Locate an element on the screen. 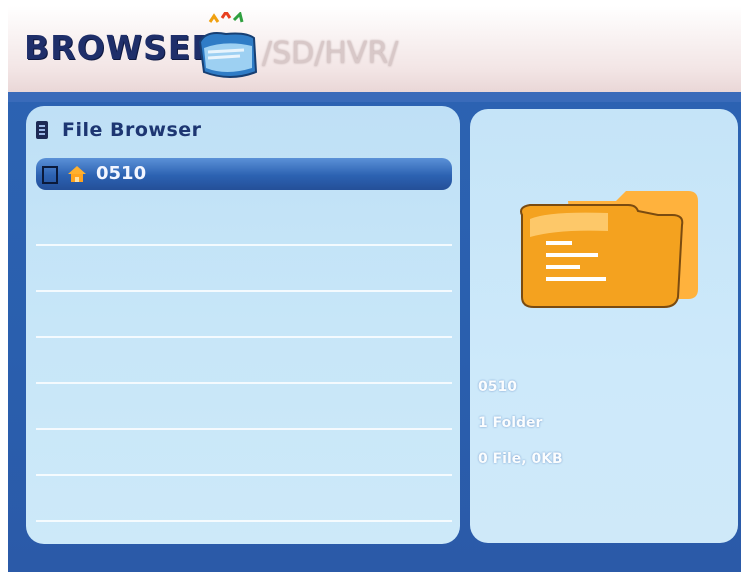 The width and height of the screenshot is (746, 576). folder-preview-icon is located at coordinates (609, 249).